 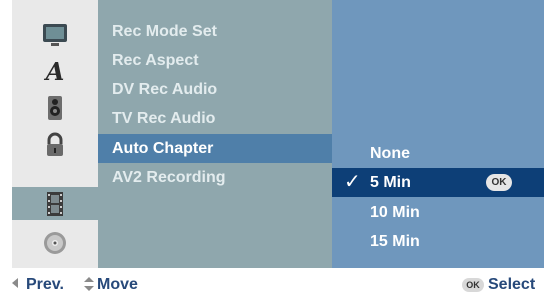 What do you see at coordinates (55, 33) in the screenshot?
I see `tv-screen-icon` at bounding box center [55, 33].